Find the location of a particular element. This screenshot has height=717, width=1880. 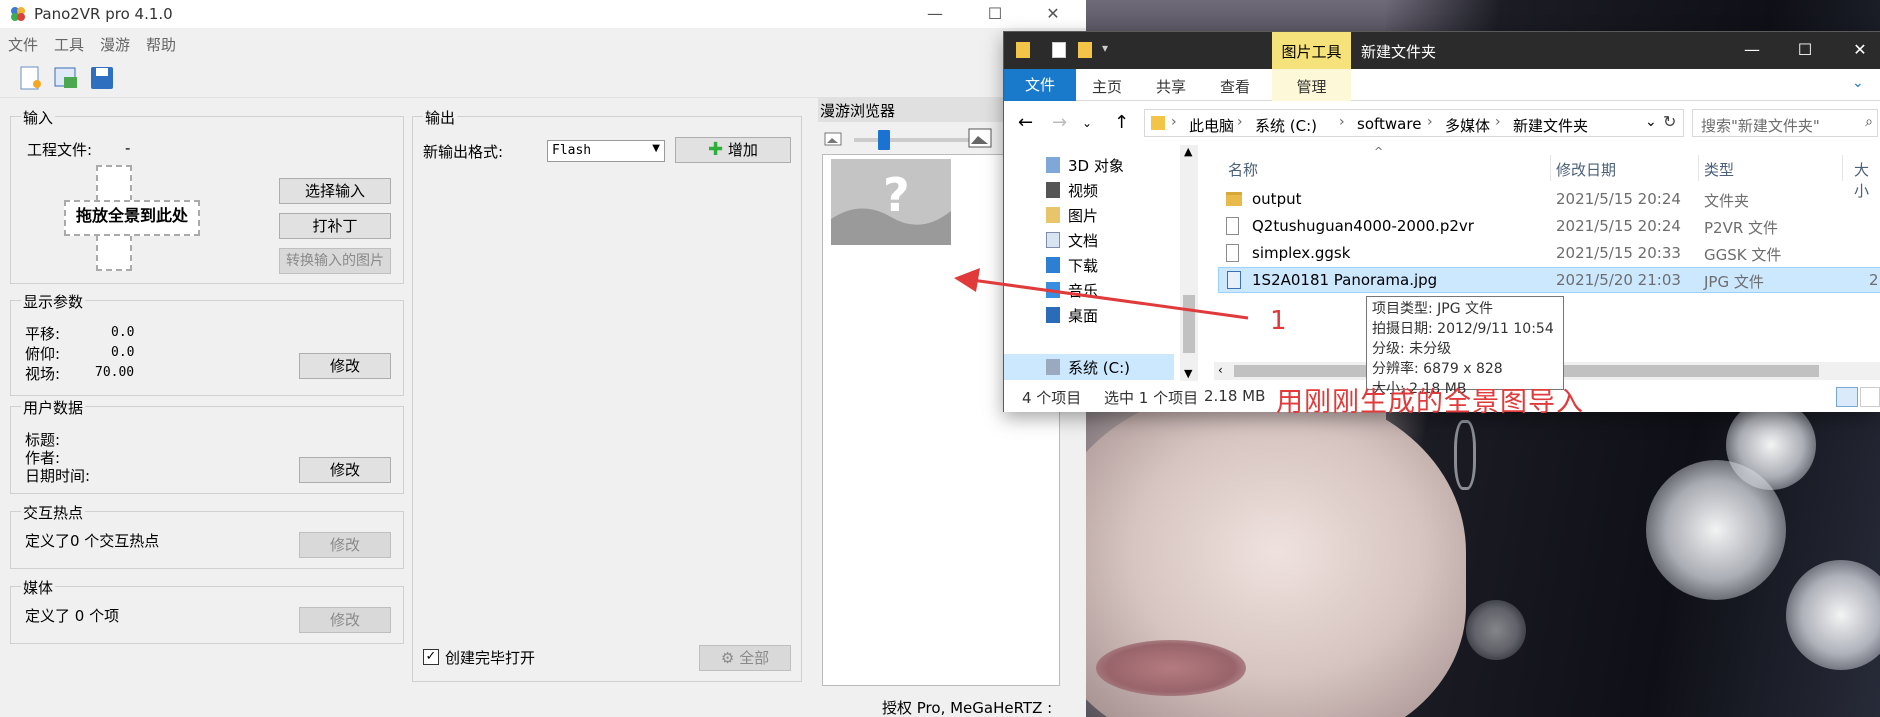

column-date: 修改日期 is located at coordinates (1586, 169).